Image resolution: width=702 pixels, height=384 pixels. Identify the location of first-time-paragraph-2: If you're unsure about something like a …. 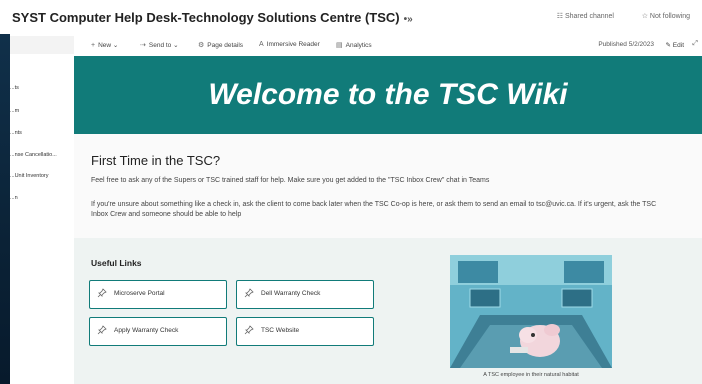
(374, 209).